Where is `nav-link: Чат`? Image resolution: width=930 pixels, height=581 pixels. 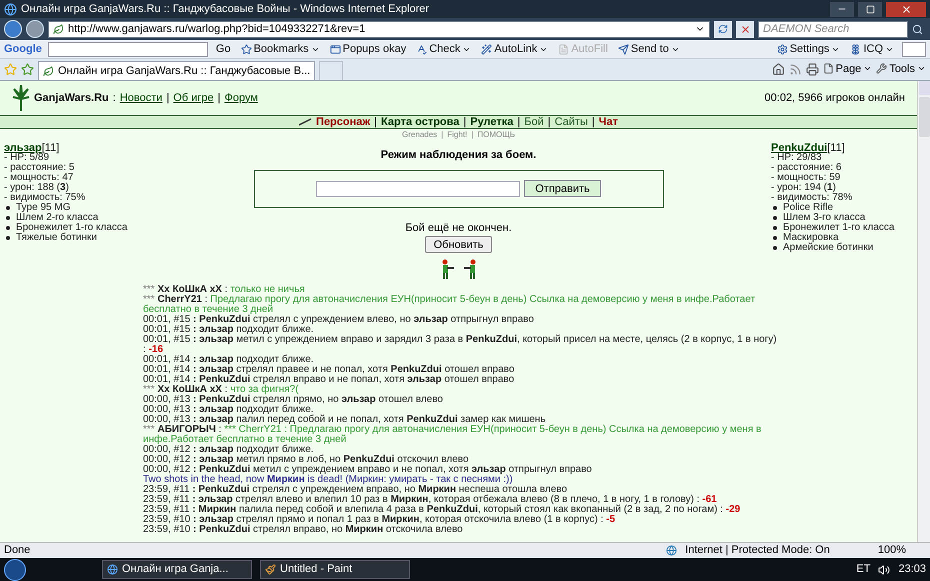
nav-link: Чат is located at coordinates (608, 122).